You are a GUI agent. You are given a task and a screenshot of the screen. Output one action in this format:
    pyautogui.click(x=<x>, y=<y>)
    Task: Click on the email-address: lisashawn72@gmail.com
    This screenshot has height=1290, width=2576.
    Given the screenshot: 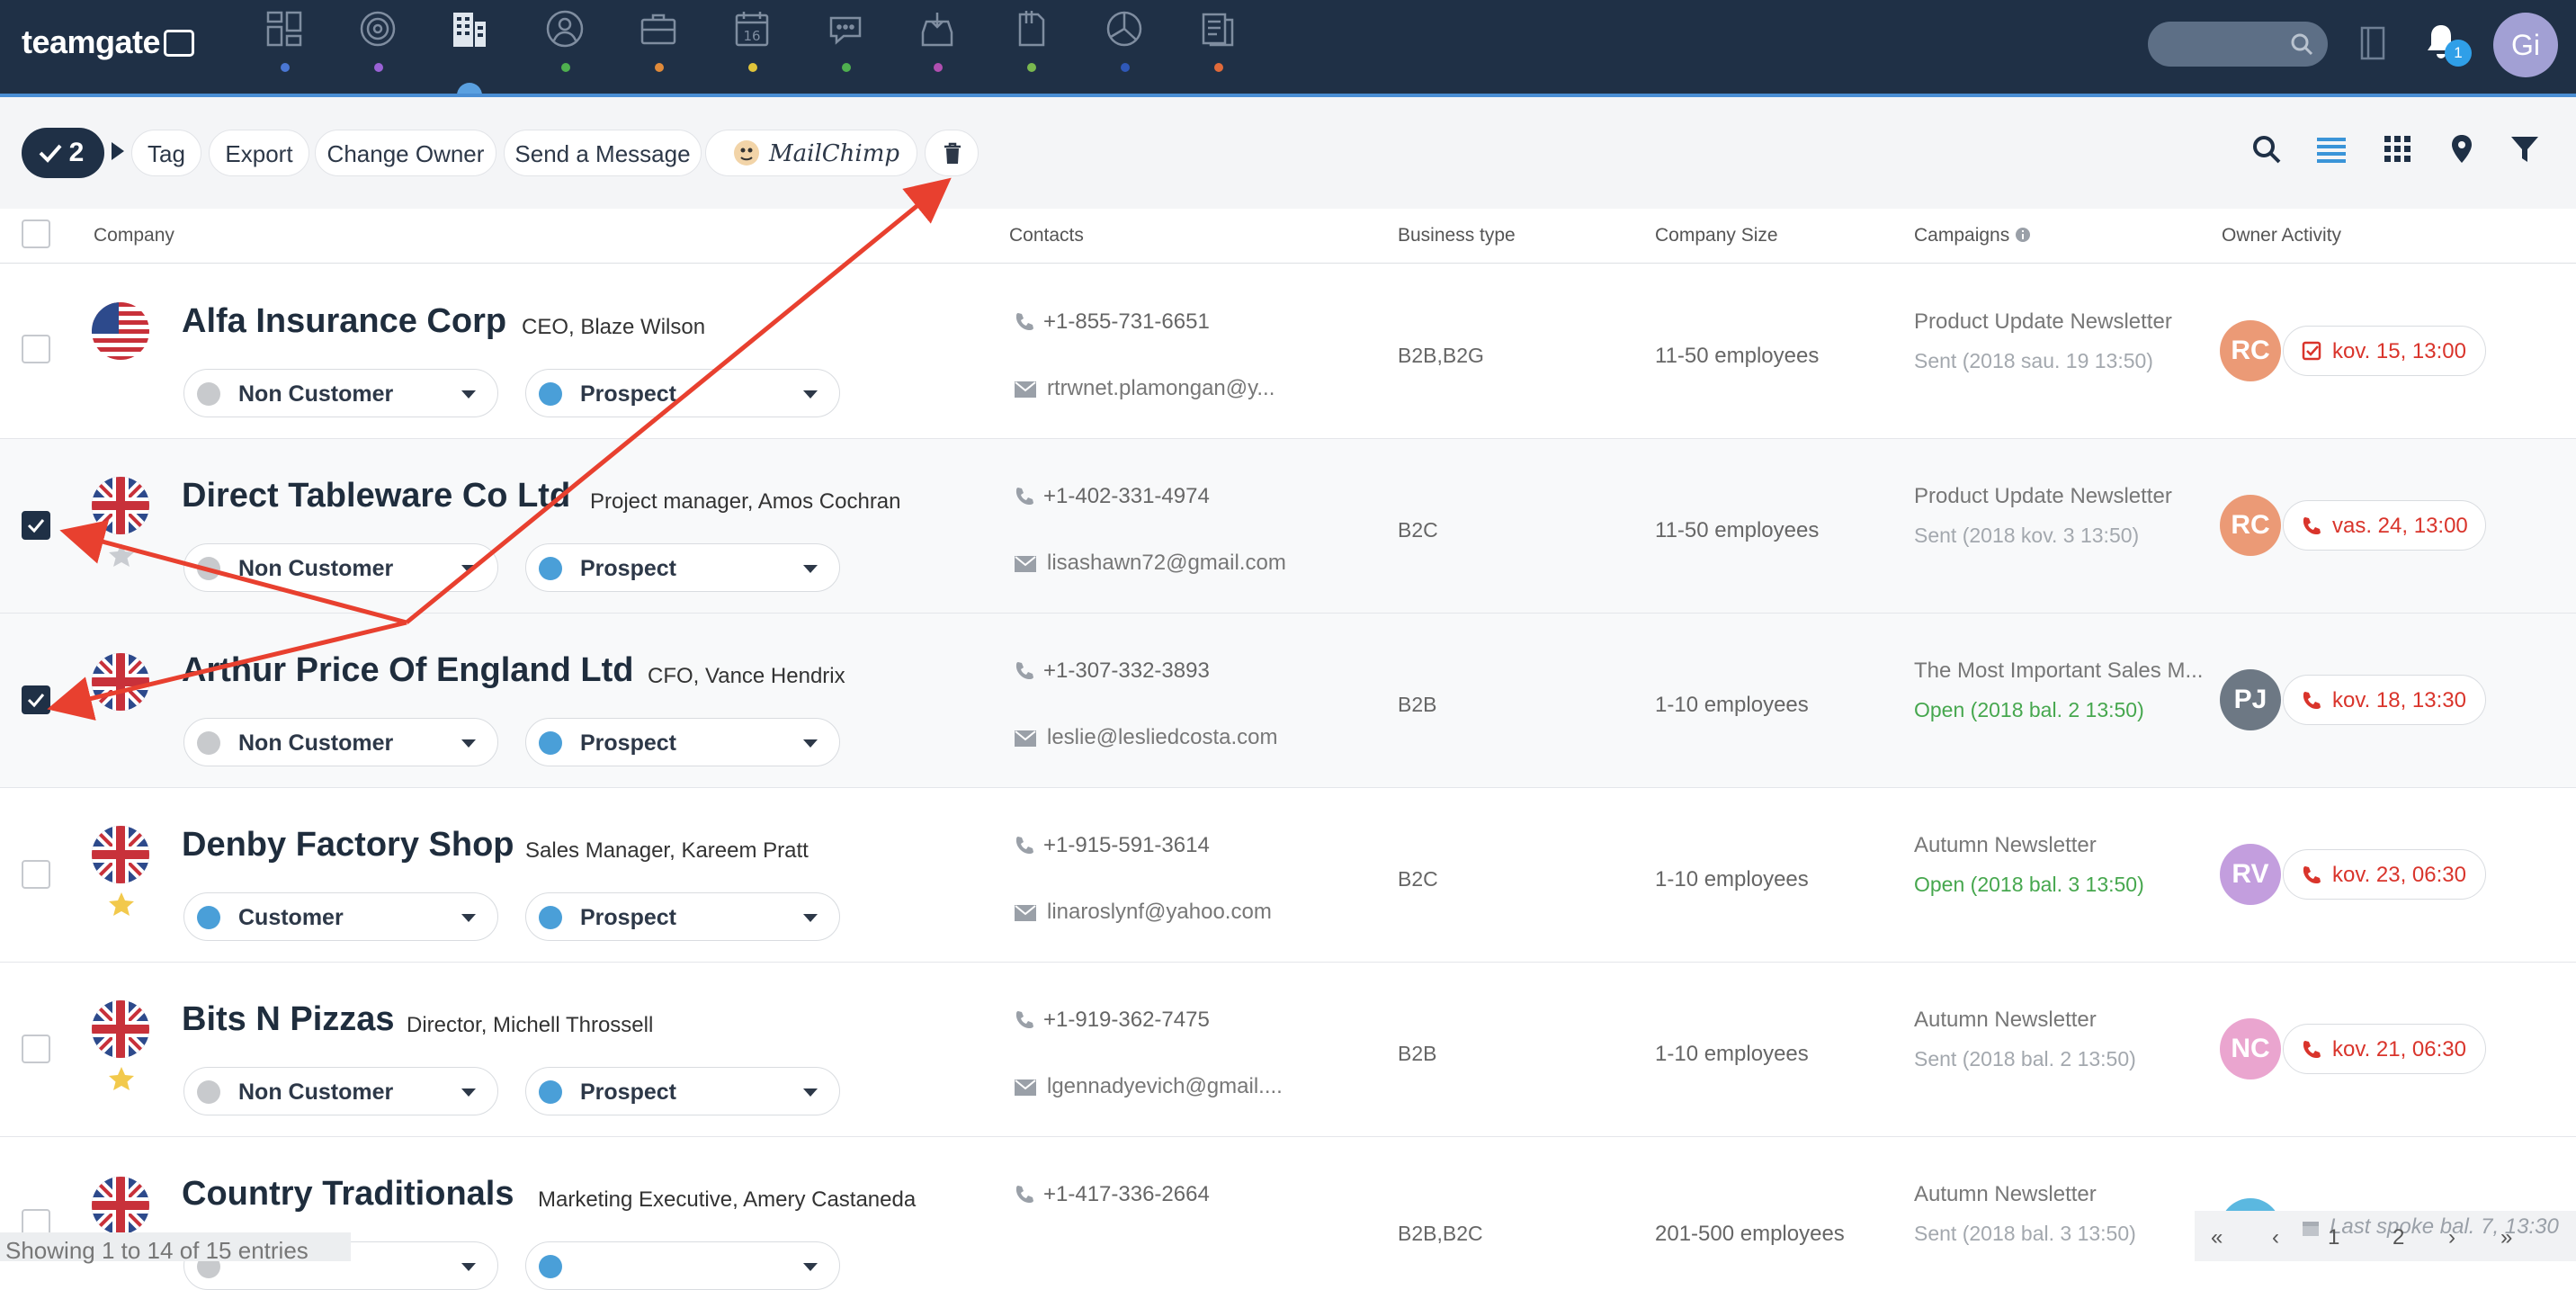 What is the action you would take?
    pyautogui.click(x=1166, y=563)
    